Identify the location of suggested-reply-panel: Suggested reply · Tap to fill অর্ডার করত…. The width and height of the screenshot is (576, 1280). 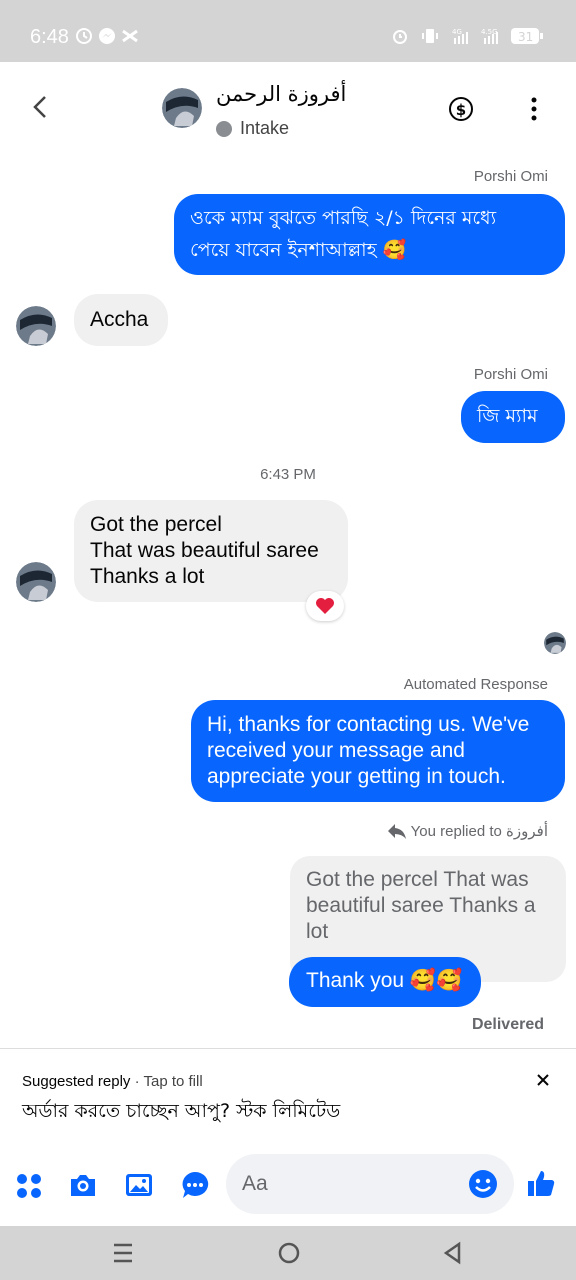
(288, 1095).